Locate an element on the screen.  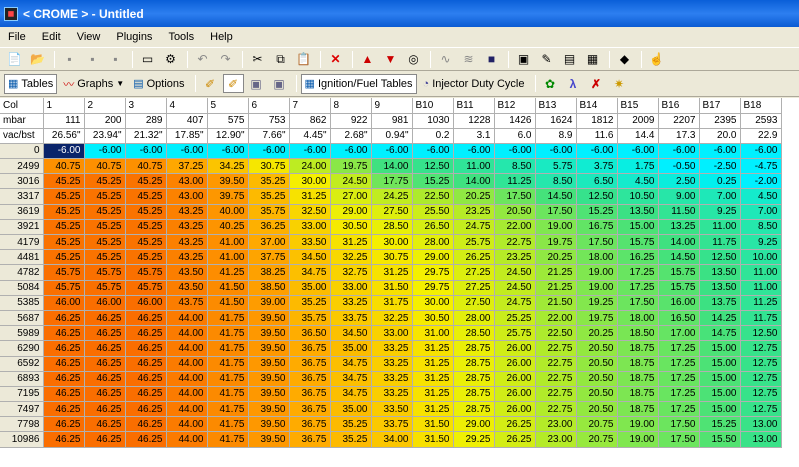
table-cell: -2.00 is located at coordinates (761, 181).